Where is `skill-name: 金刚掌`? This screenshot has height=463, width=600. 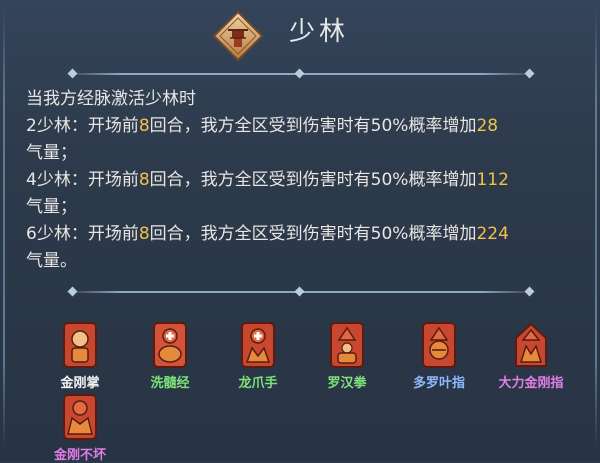
skill-name: 金刚掌 is located at coordinates (80, 383).